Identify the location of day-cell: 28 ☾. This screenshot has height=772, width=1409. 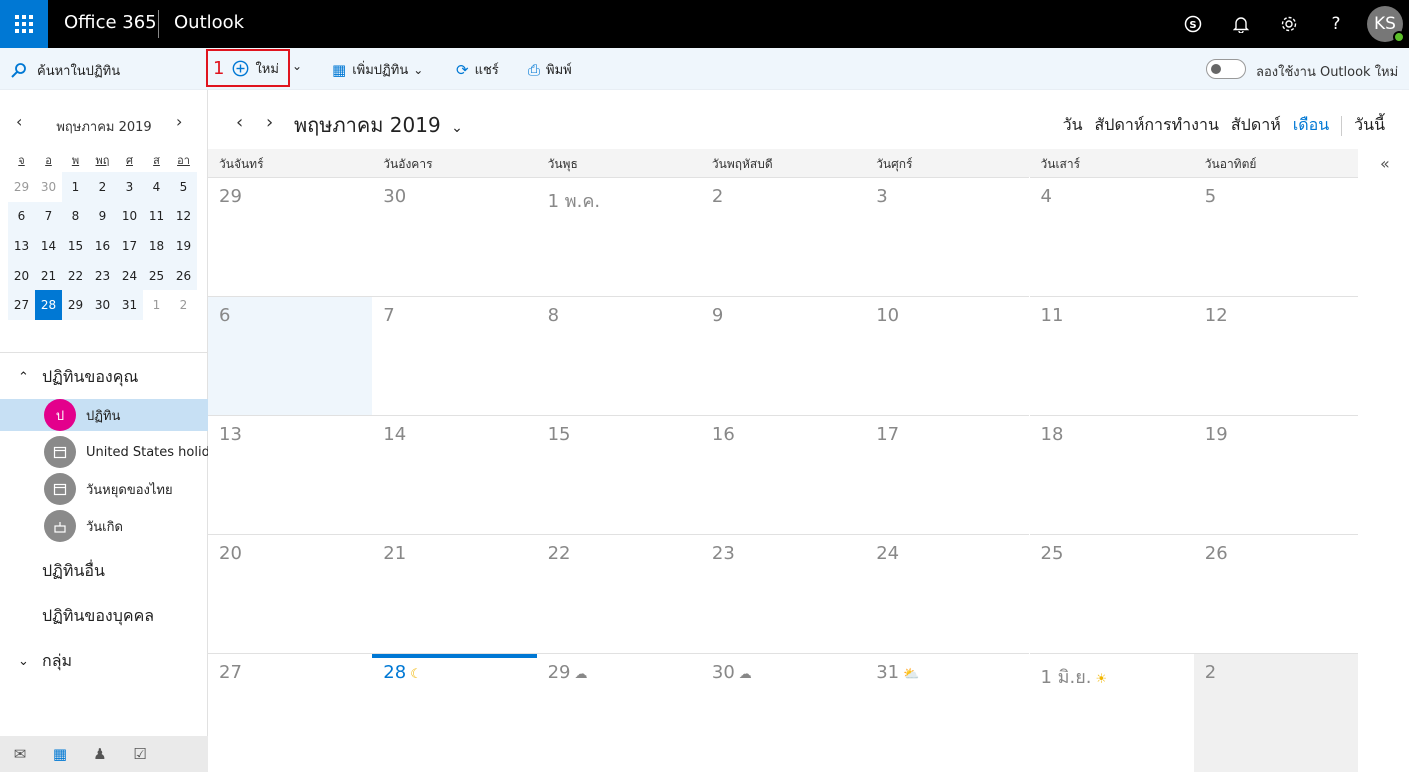
(454, 712).